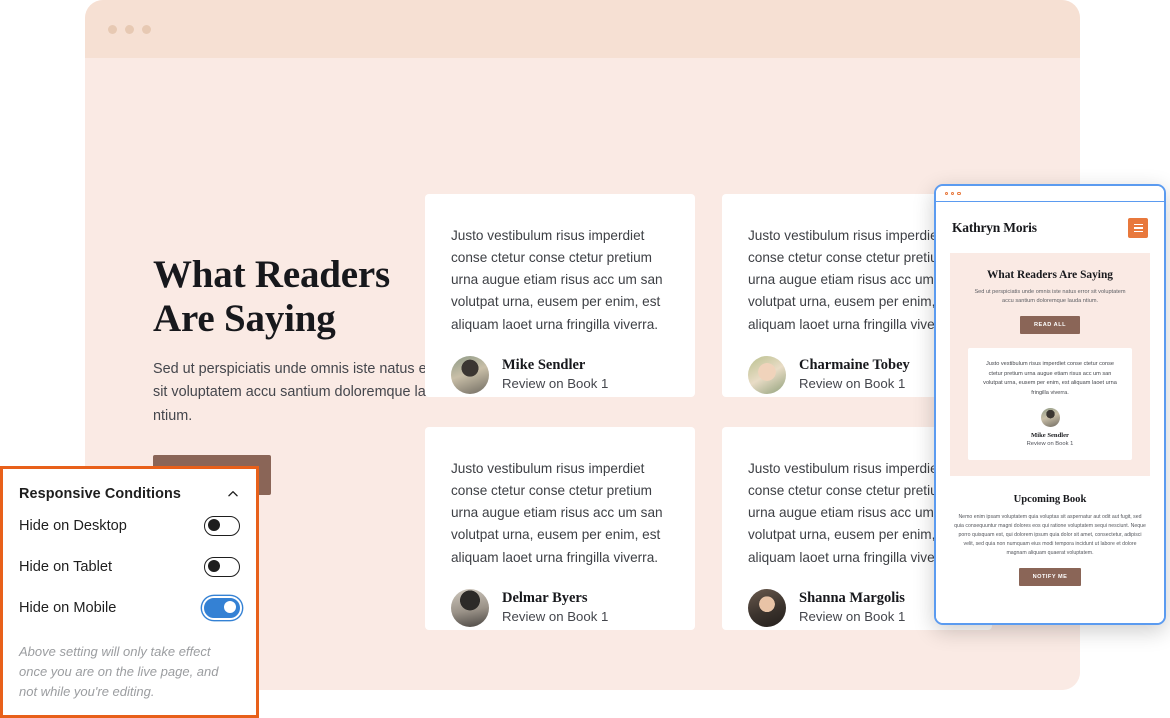 The width and height of the screenshot is (1170, 718). Describe the element at coordinates (1138, 228) in the screenshot. I see `hamburger-menu-icon` at that location.